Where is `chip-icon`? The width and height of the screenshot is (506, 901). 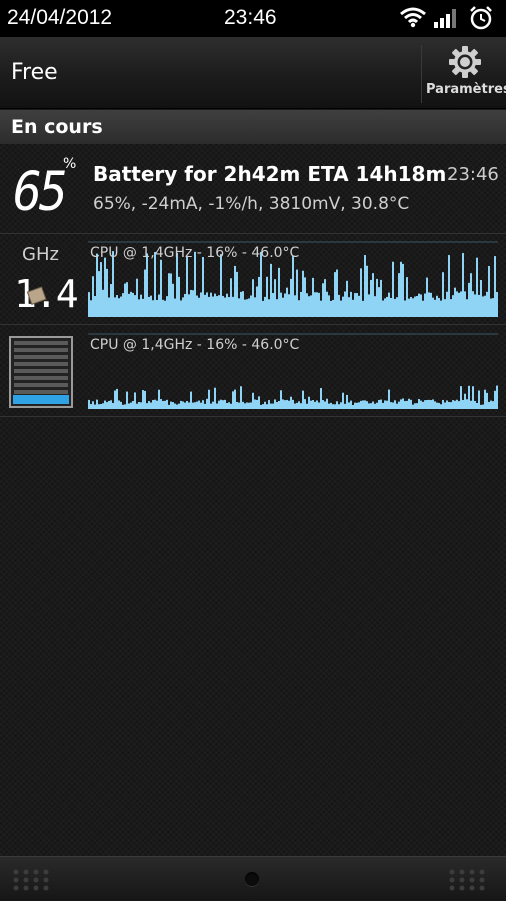
chip-icon is located at coordinates (36, 295).